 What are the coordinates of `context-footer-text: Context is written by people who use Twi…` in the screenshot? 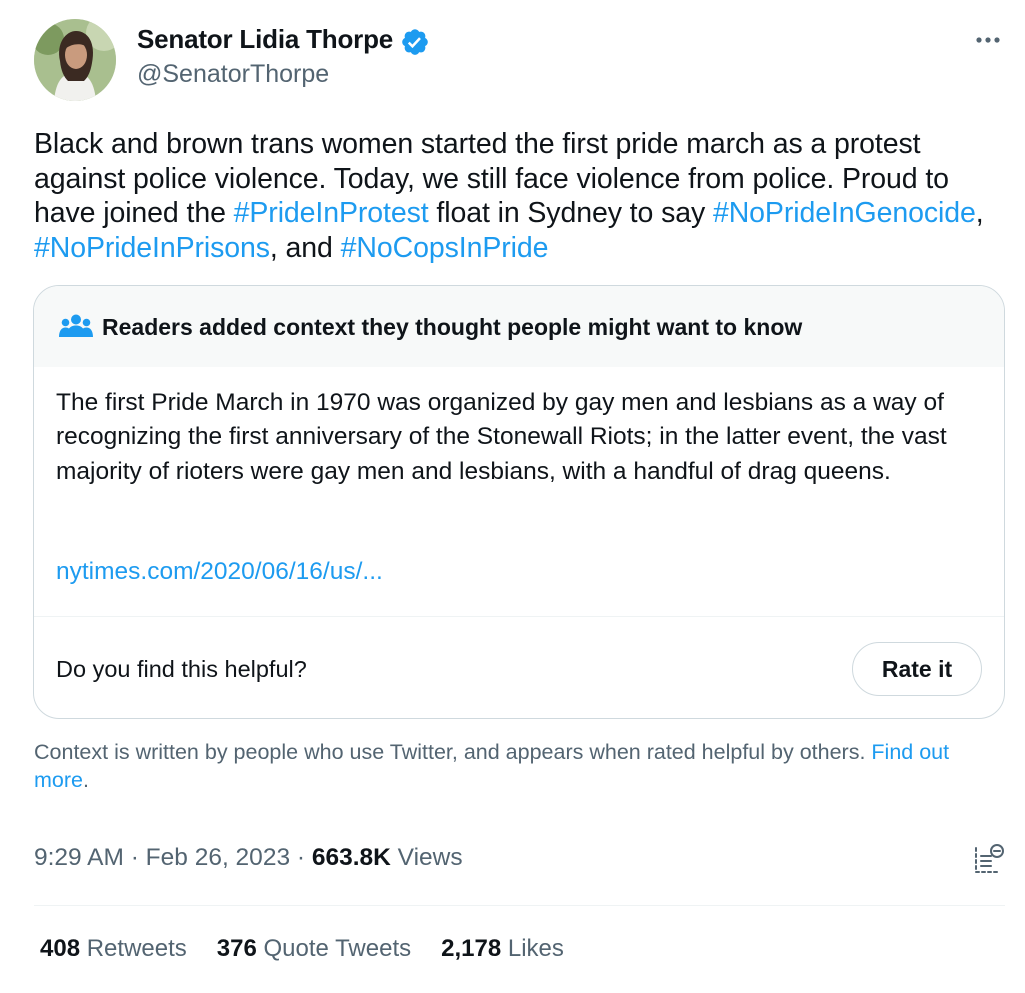 It's located at (453, 752).